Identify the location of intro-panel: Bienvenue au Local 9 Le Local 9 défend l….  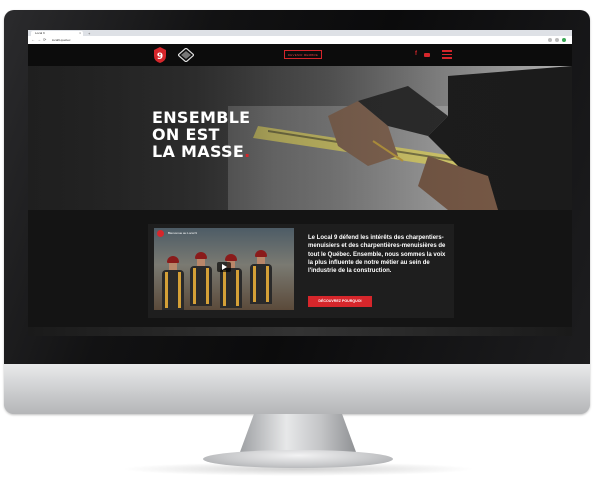
(301, 271).